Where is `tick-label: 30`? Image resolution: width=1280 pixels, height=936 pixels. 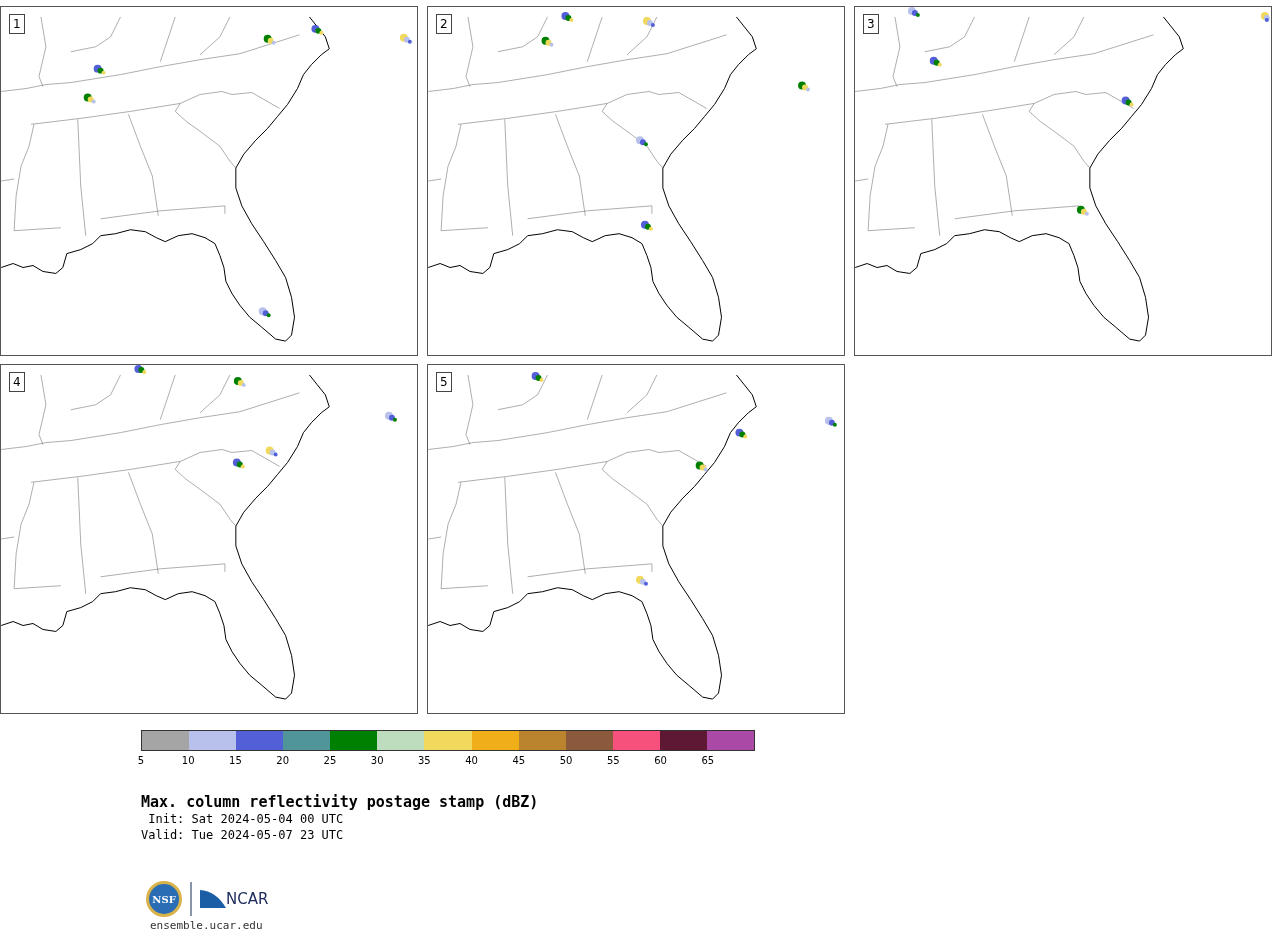
tick-label: 30 is located at coordinates (377, 760).